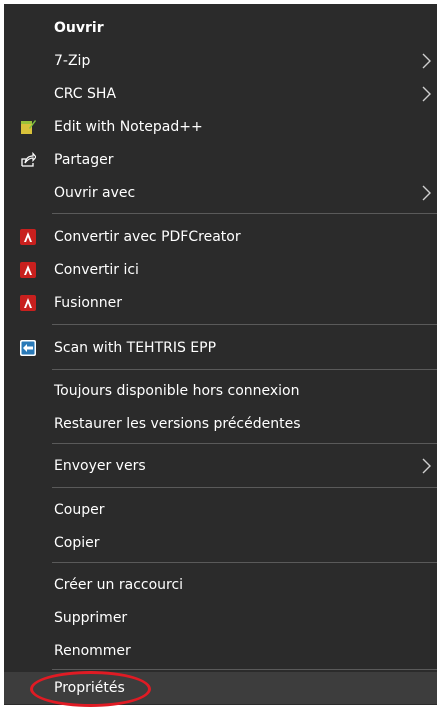 Image resolution: width=441 pixels, height=709 pixels. Describe the element at coordinates (77, 543) in the screenshot. I see `menu-item-label: Copier` at that location.